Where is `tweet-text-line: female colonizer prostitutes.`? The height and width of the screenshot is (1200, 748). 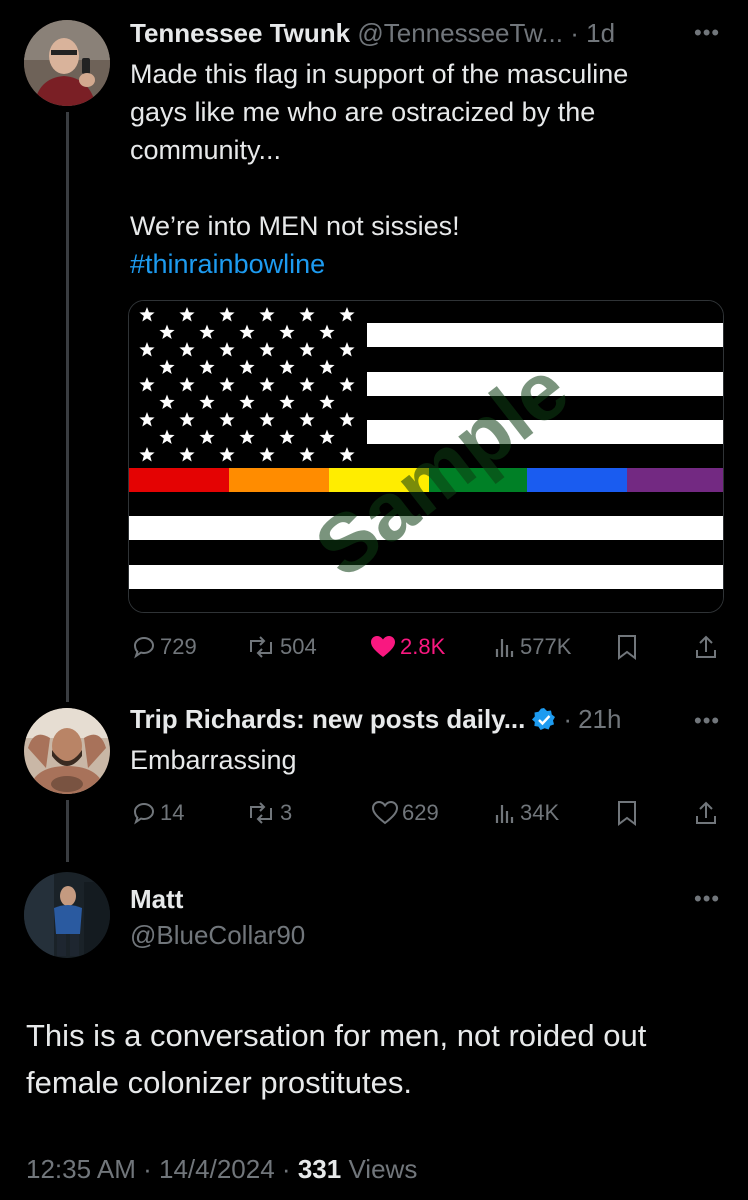
tweet-text-line: female colonizer prostitutes. is located at coordinates (219, 1082).